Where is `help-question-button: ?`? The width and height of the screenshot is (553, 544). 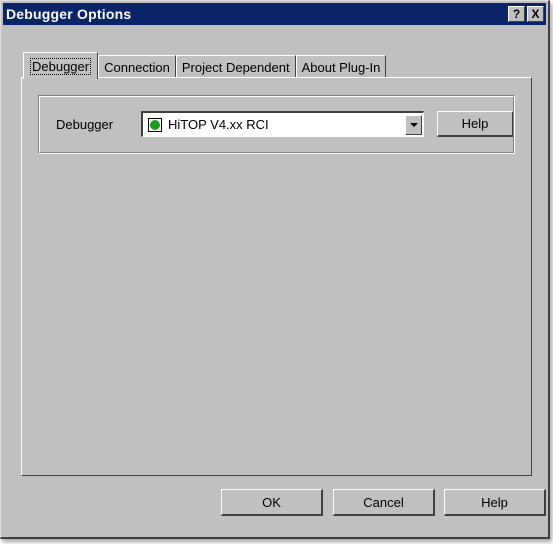
help-question-button: ? is located at coordinates (516, 14).